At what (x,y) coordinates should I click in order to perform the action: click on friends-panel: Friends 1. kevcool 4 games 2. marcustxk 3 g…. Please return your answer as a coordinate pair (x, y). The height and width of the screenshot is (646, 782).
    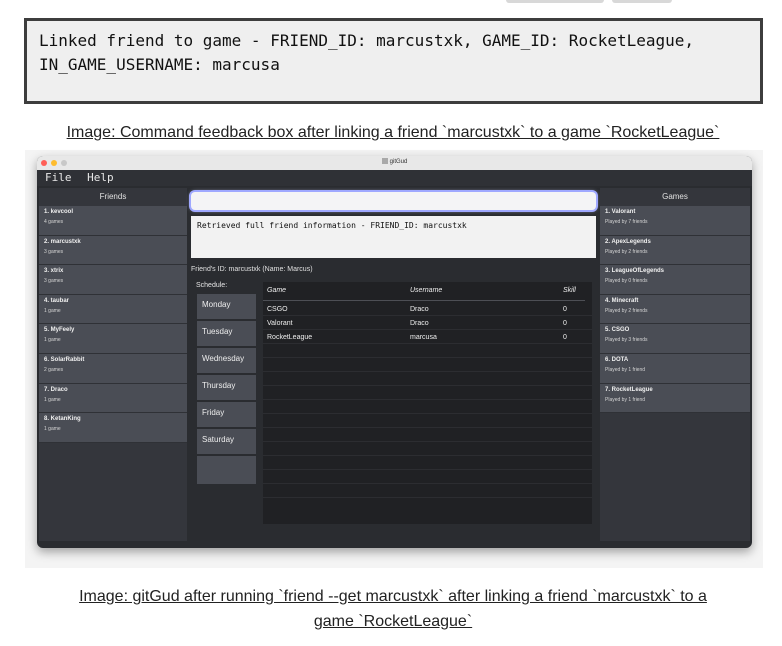
    Looking at the image, I should click on (113, 364).